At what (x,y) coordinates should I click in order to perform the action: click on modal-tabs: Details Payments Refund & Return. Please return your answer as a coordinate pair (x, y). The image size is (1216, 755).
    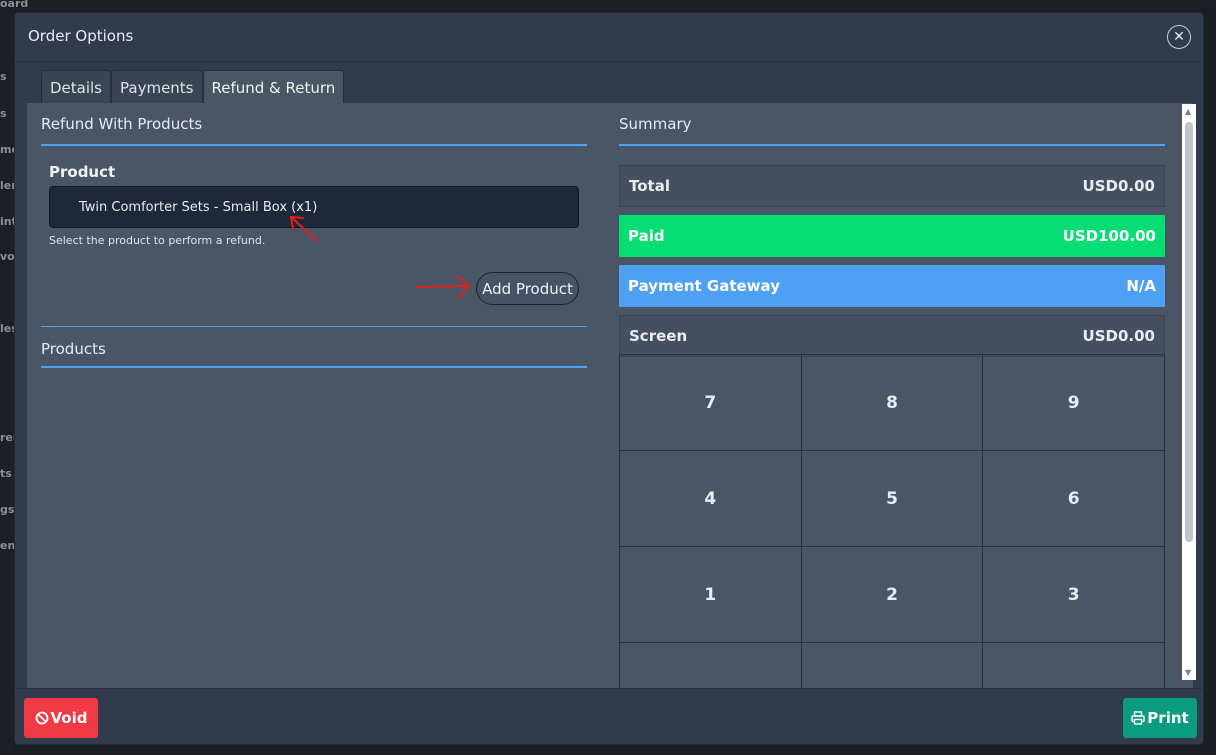
    Looking at the image, I should click on (193, 87).